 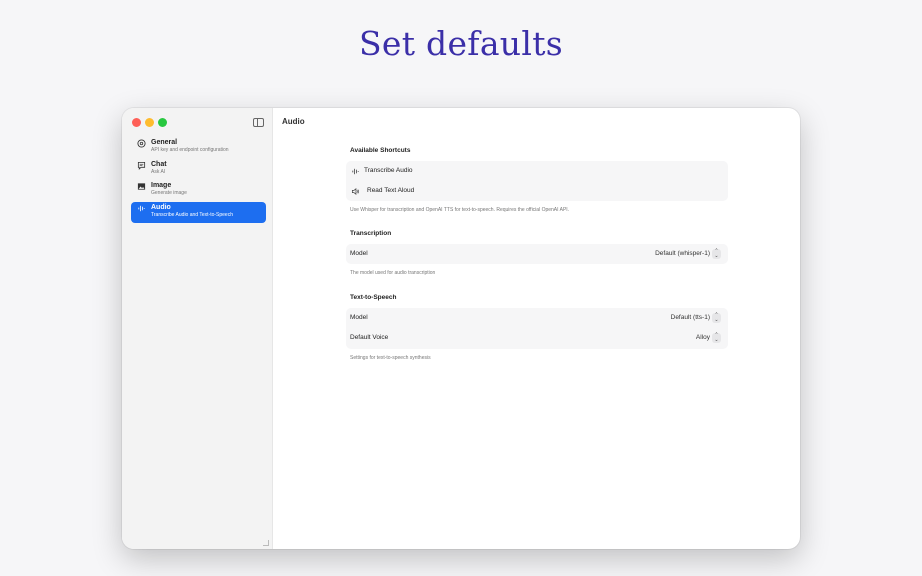 I want to click on sidebar-item-subtitle: Transcribe Audio and Text-to-Speech, so click(x=192, y=214).